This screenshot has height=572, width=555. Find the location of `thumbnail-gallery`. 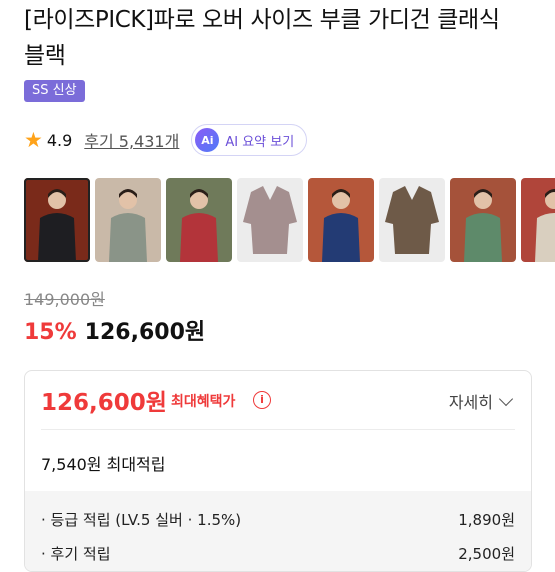

thumbnail-gallery is located at coordinates (289, 220).